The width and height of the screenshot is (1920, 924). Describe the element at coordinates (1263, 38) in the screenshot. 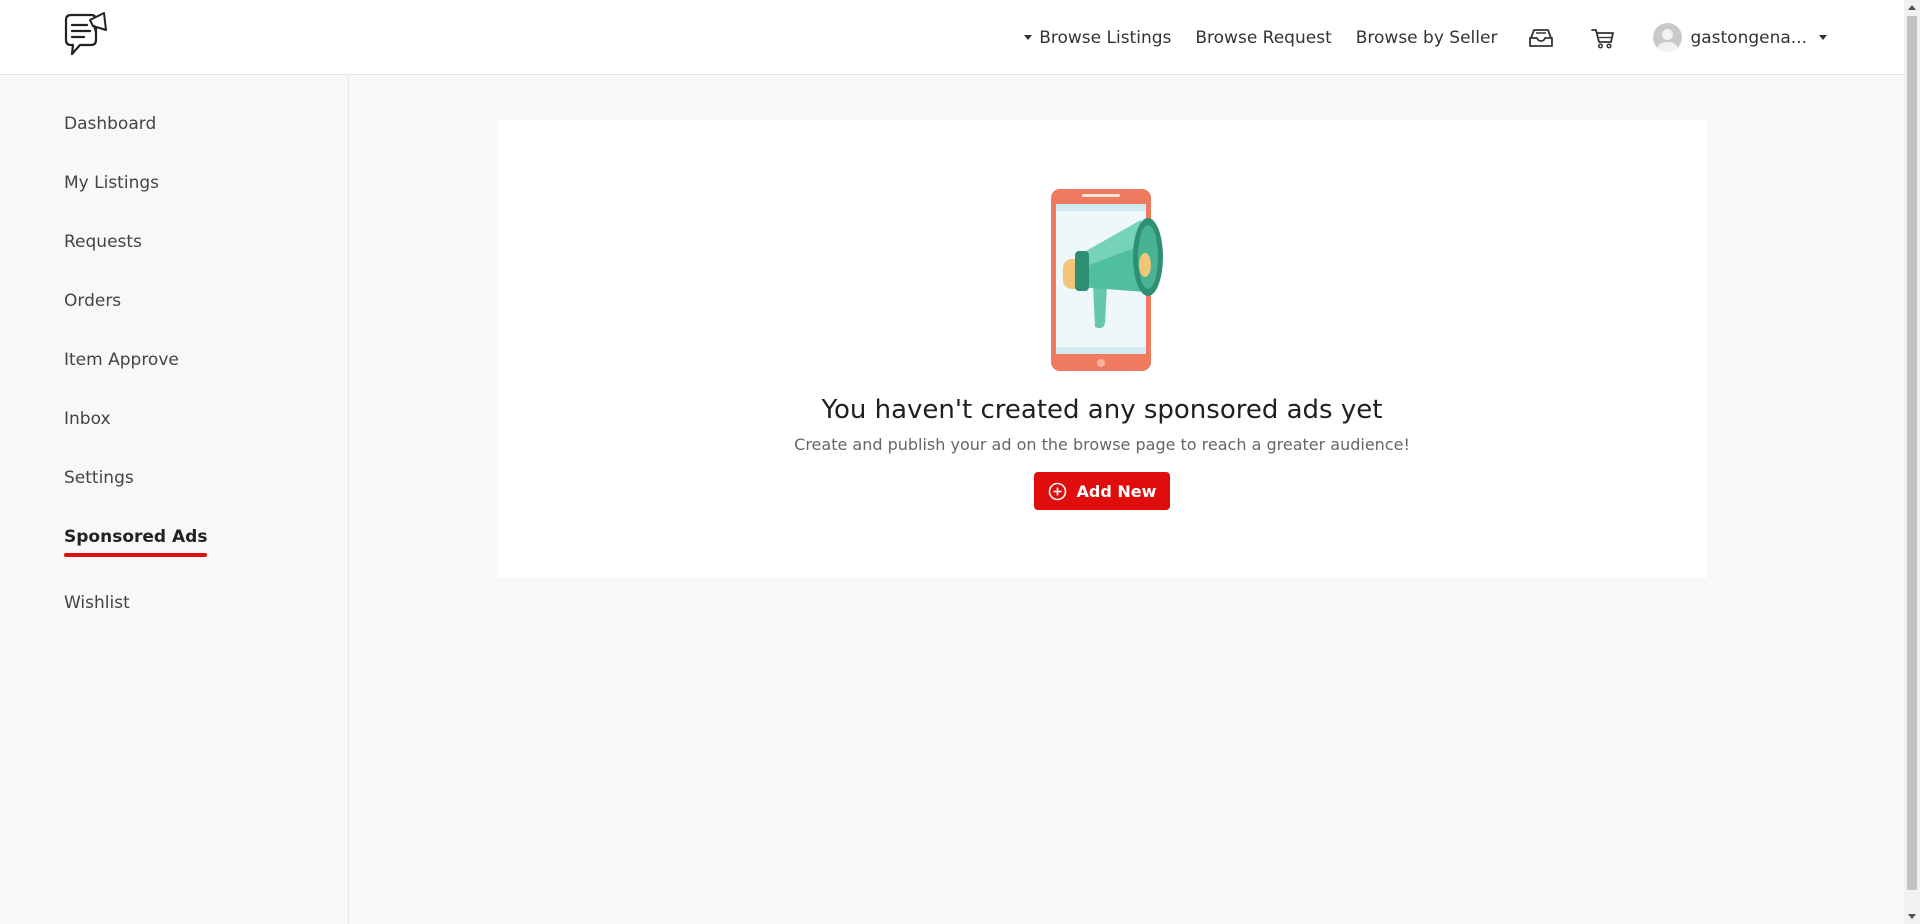

I see `browse-request-link: Browse Request` at that location.